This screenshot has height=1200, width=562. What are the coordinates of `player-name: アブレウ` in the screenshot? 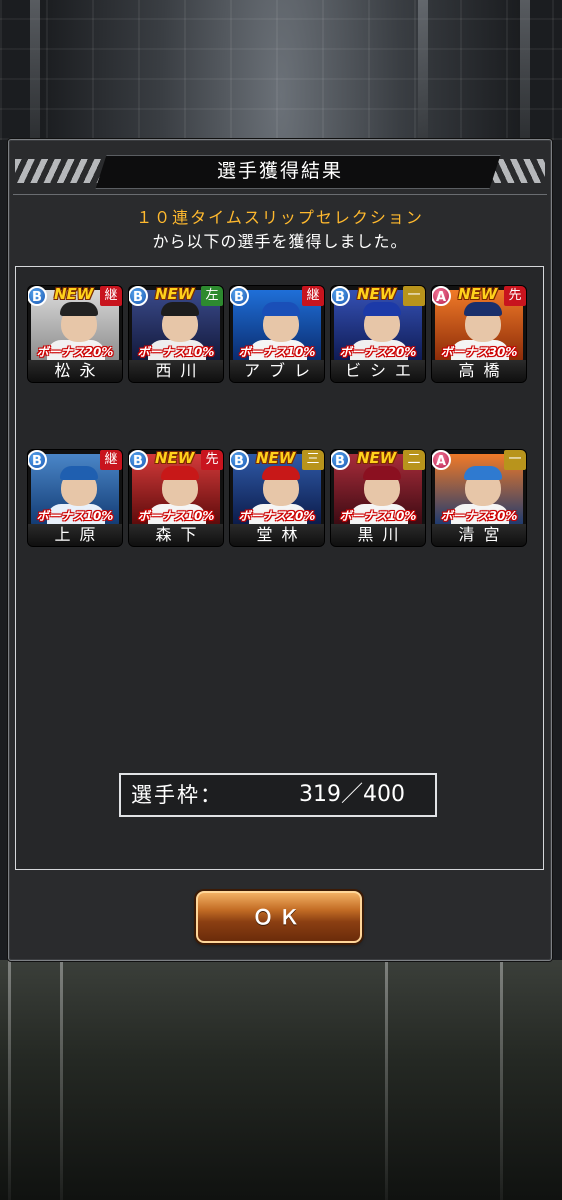 It's located at (277, 371).